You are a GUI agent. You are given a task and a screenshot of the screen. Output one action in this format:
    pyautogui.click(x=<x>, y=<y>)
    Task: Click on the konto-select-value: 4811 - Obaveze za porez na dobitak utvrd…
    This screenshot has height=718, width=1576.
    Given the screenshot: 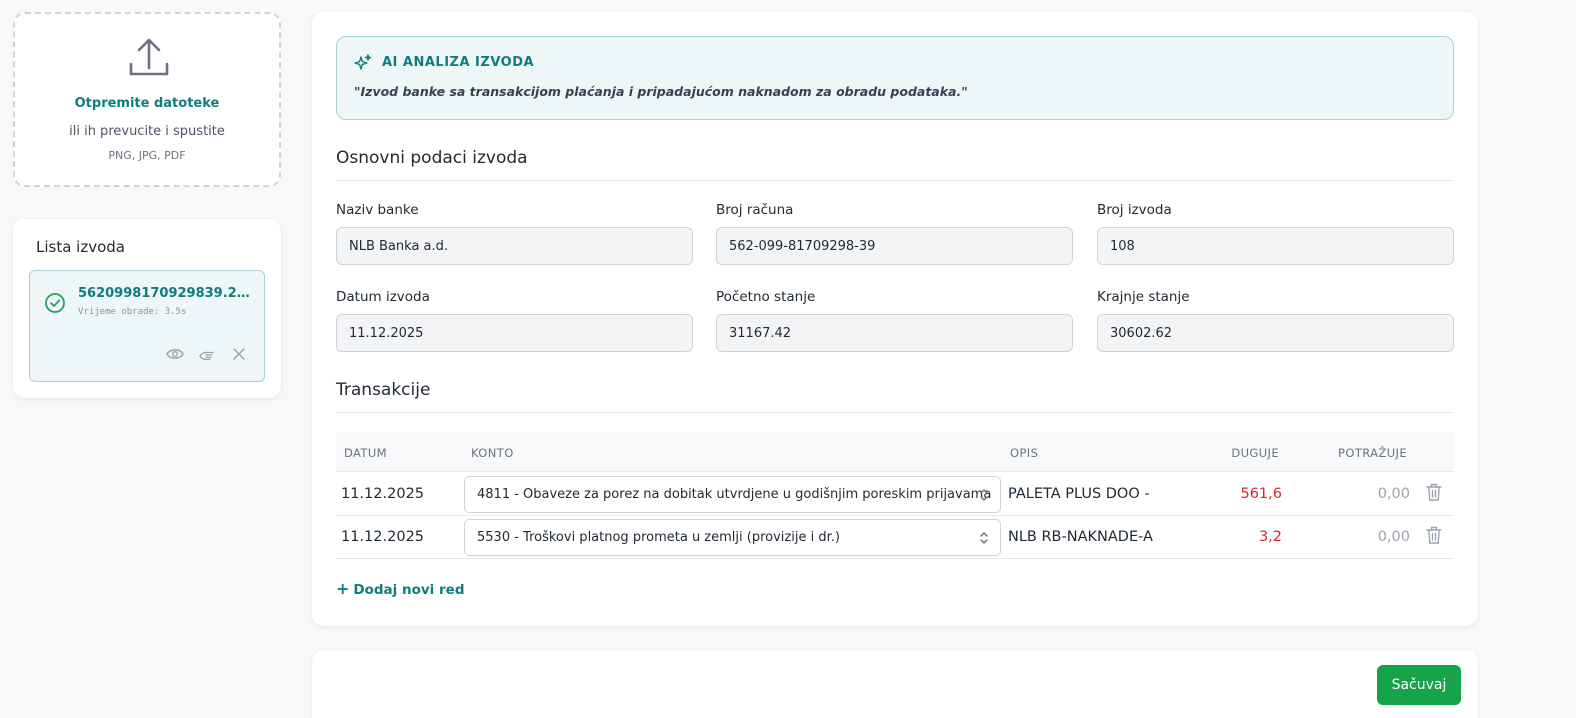 What is the action you would take?
    pyautogui.click(x=734, y=494)
    